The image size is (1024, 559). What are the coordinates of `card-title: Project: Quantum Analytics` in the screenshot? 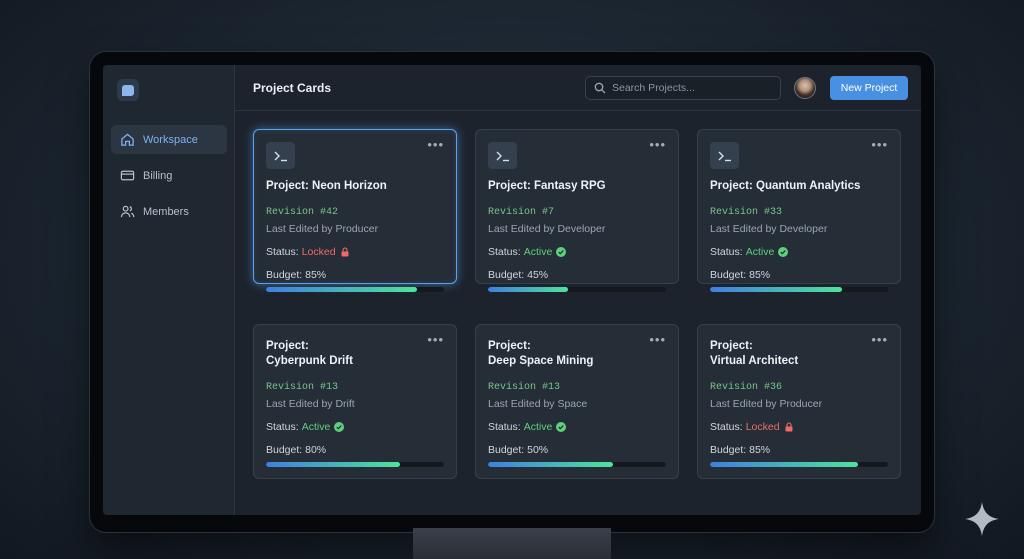 It's located at (785, 186).